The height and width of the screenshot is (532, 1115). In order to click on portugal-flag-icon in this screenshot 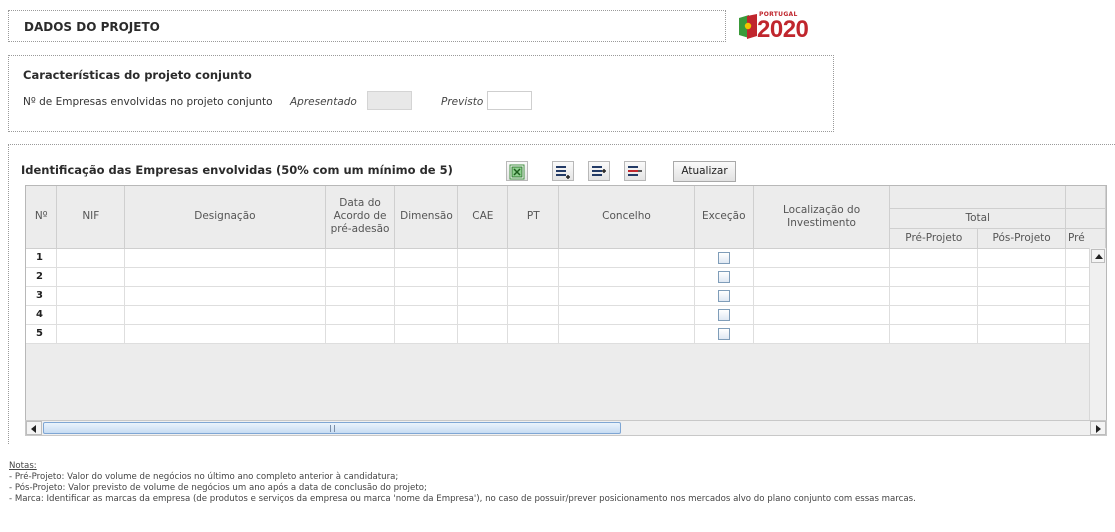, I will do `click(748, 26)`.